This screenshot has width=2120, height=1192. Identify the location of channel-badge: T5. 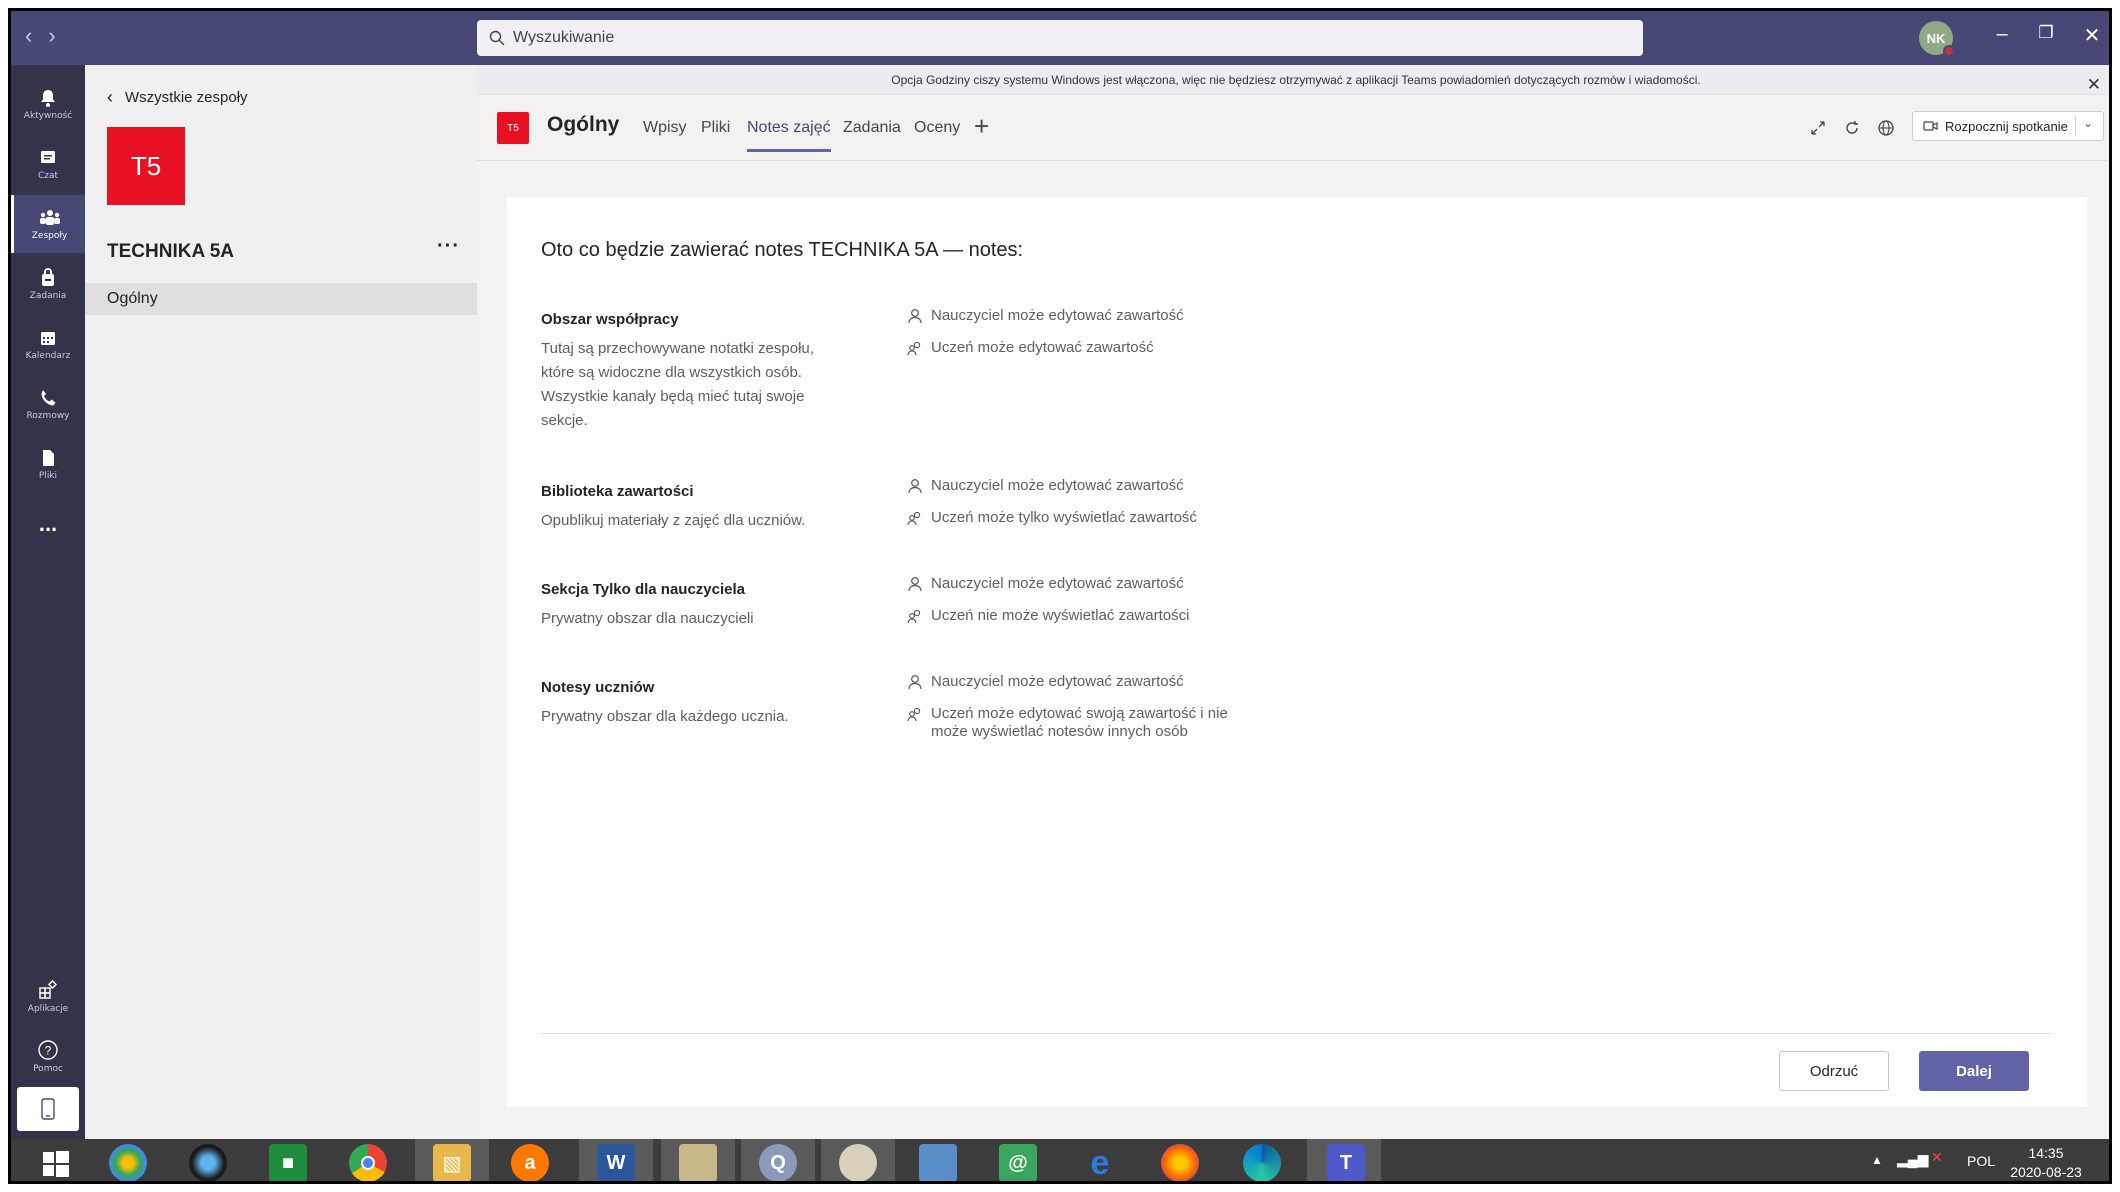
(513, 128).